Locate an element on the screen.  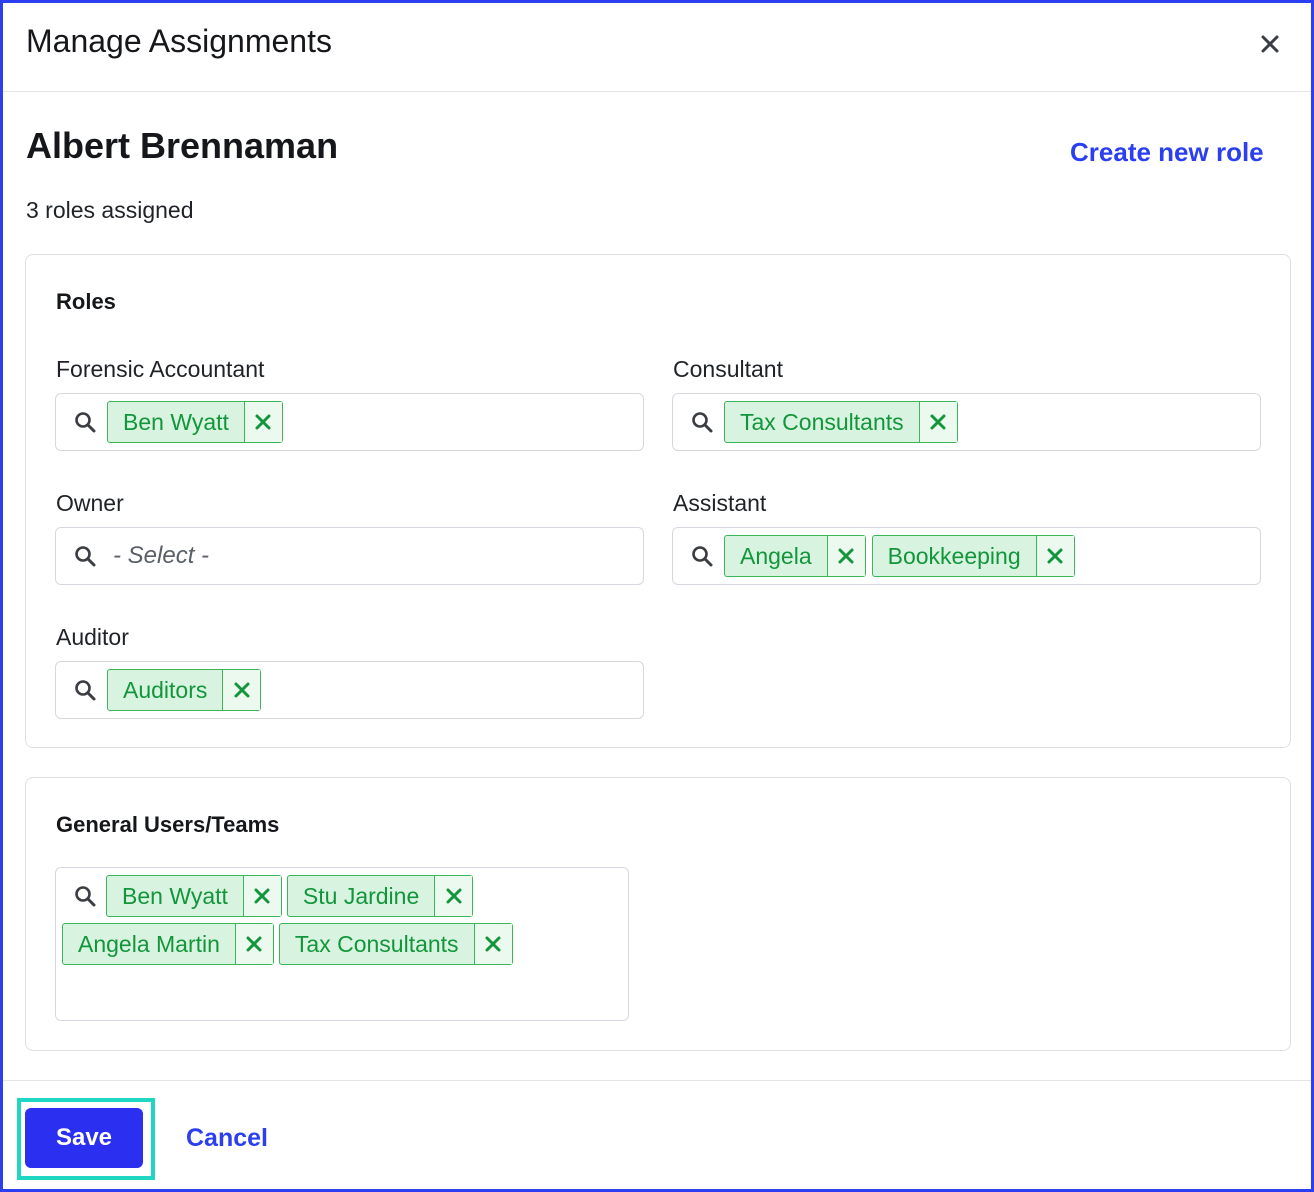
assigned-tag: Angela Martin is located at coordinates (168, 944).